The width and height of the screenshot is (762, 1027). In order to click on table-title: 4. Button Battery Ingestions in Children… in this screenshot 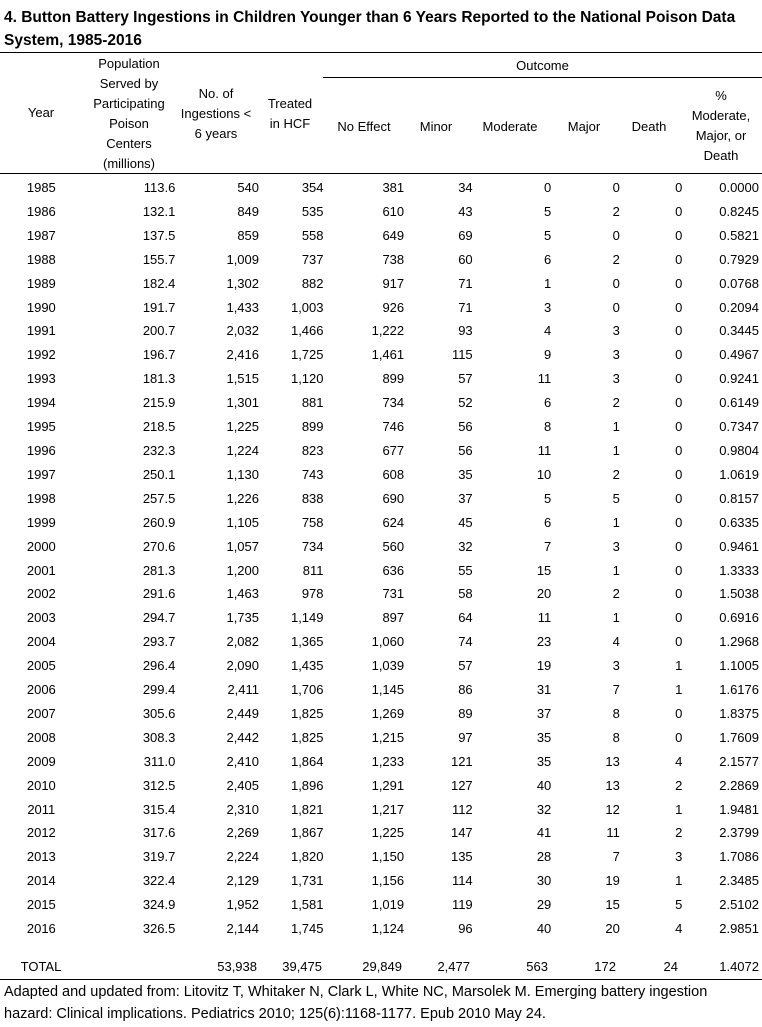, I will do `click(370, 29)`.